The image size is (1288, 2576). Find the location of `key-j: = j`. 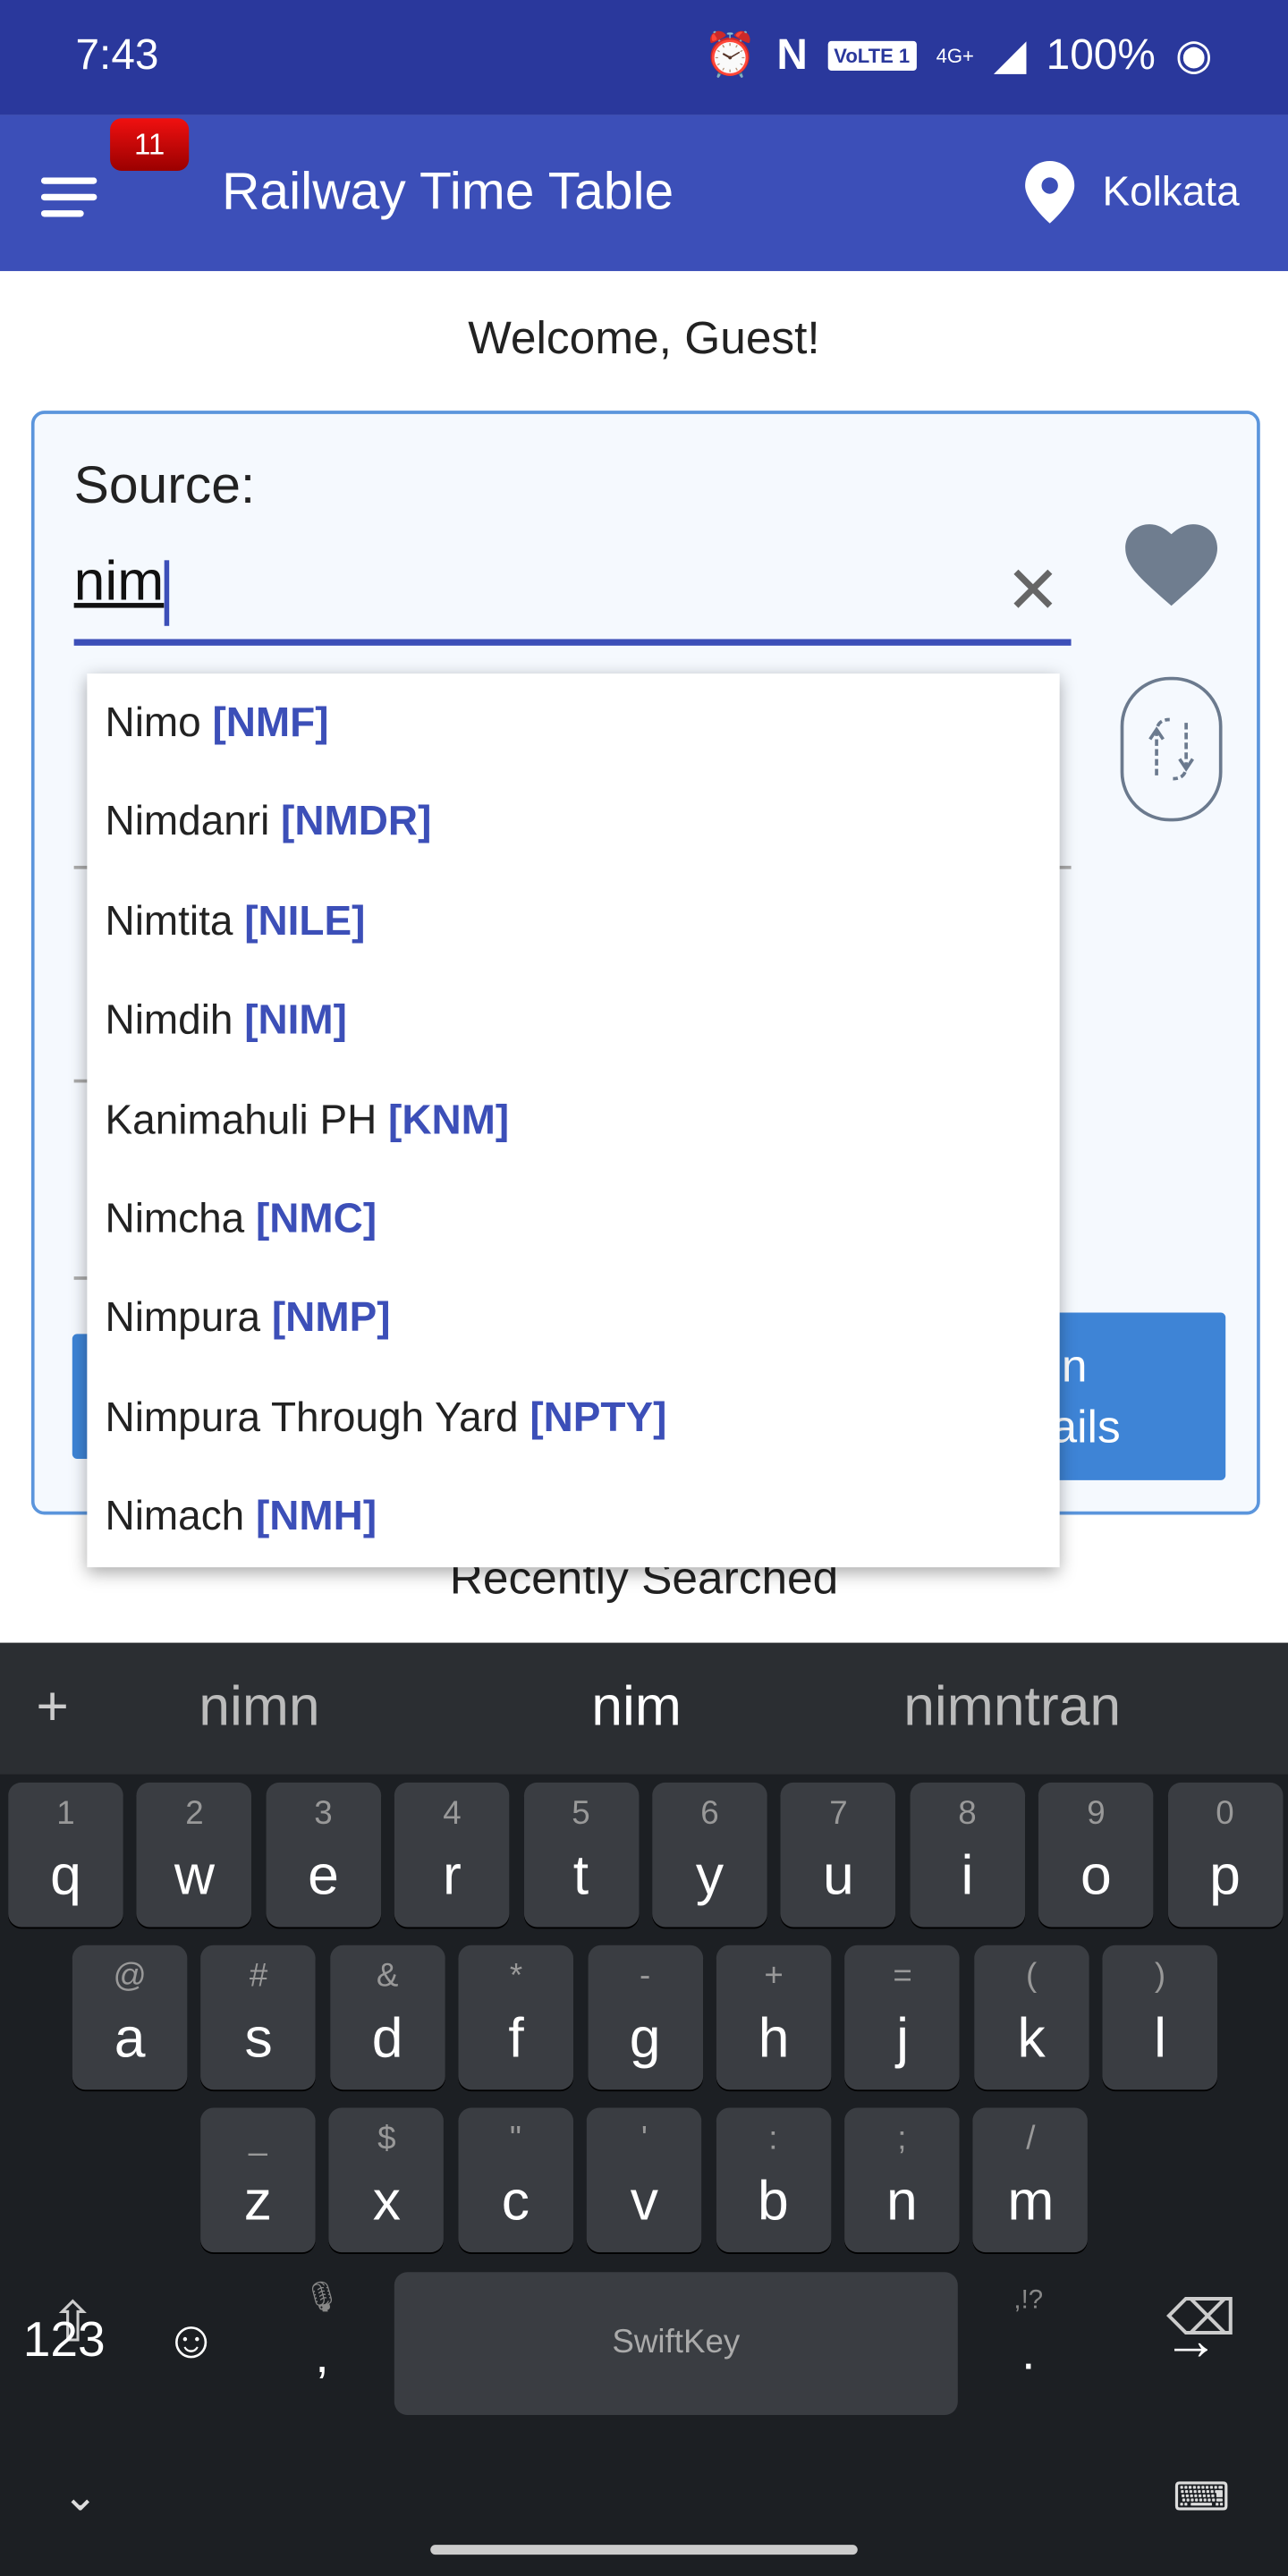

key-j: = j is located at coordinates (902, 2017).